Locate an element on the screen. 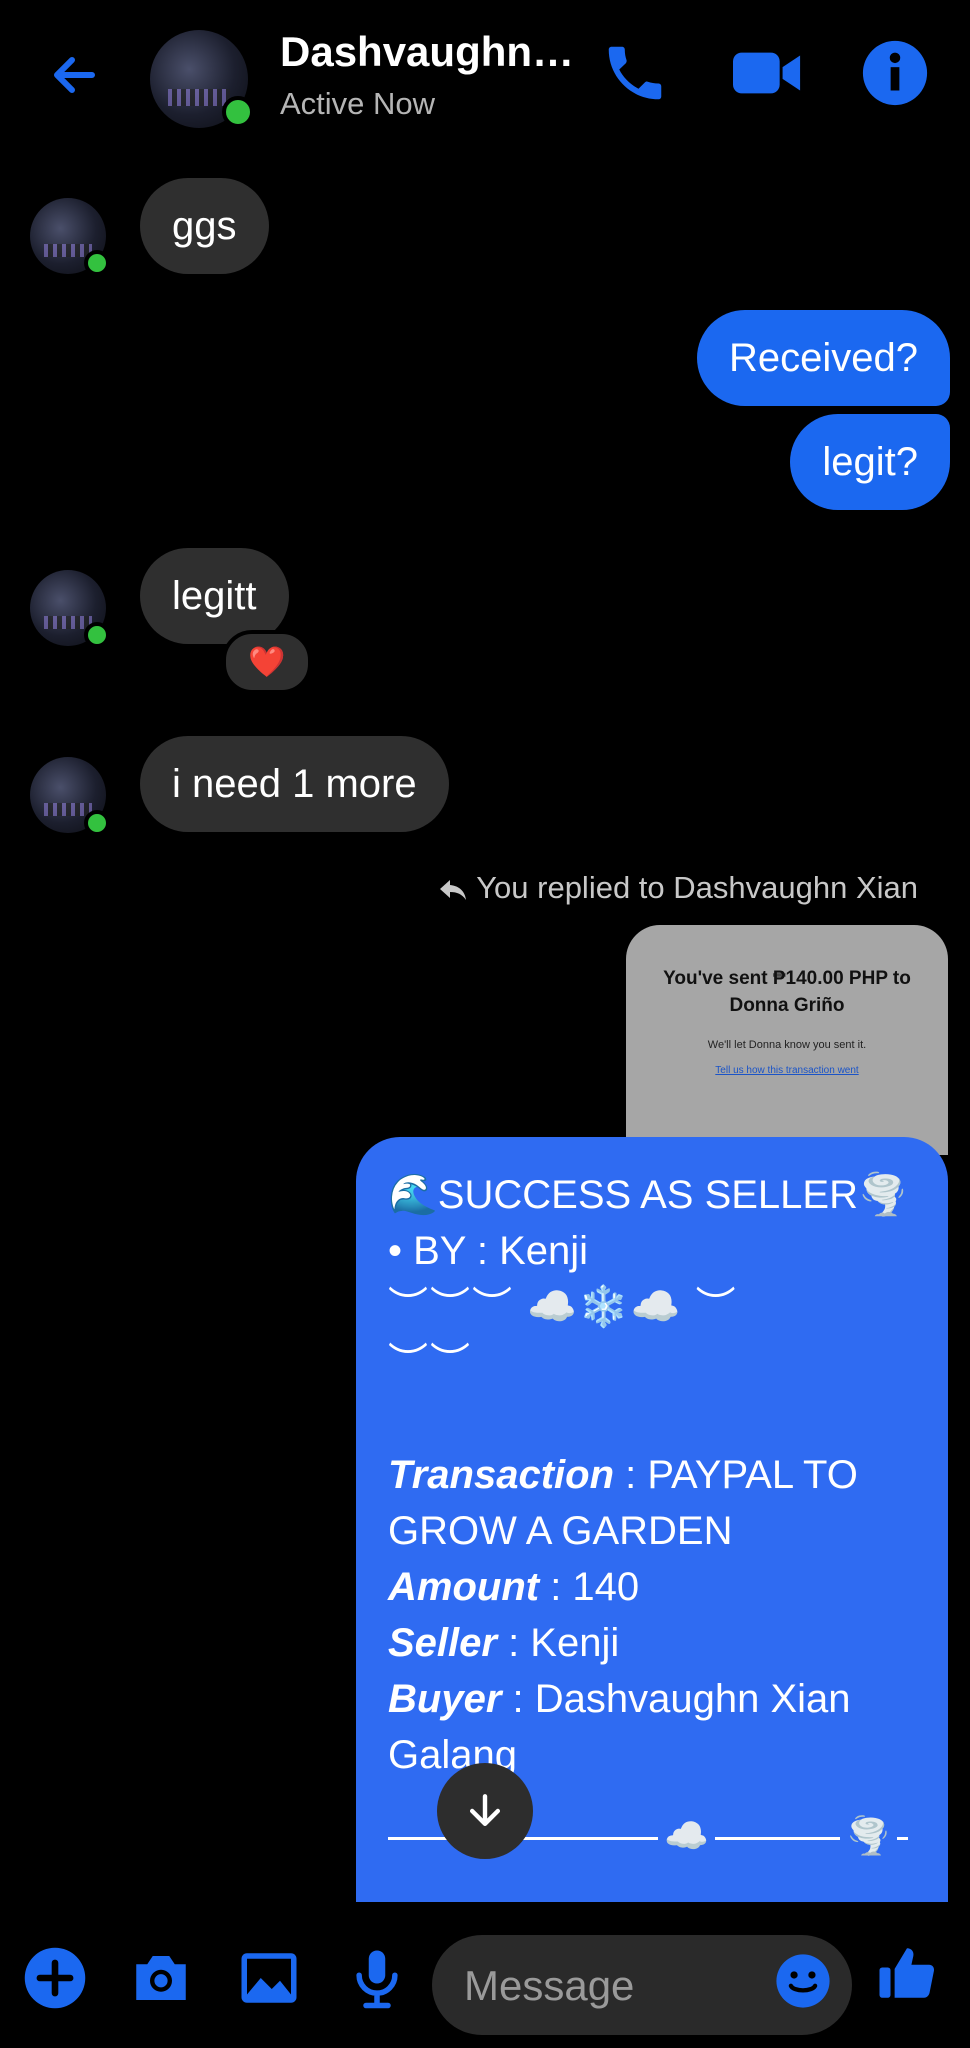  tornado-icon: 🌪️ is located at coordinates (868, 1836).